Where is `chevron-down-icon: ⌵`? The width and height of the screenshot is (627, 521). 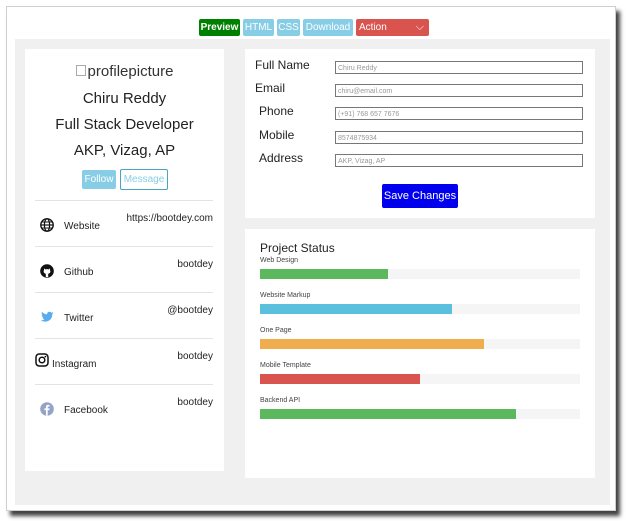
chevron-down-icon: ⌵ is located at coordinates (419, 27).